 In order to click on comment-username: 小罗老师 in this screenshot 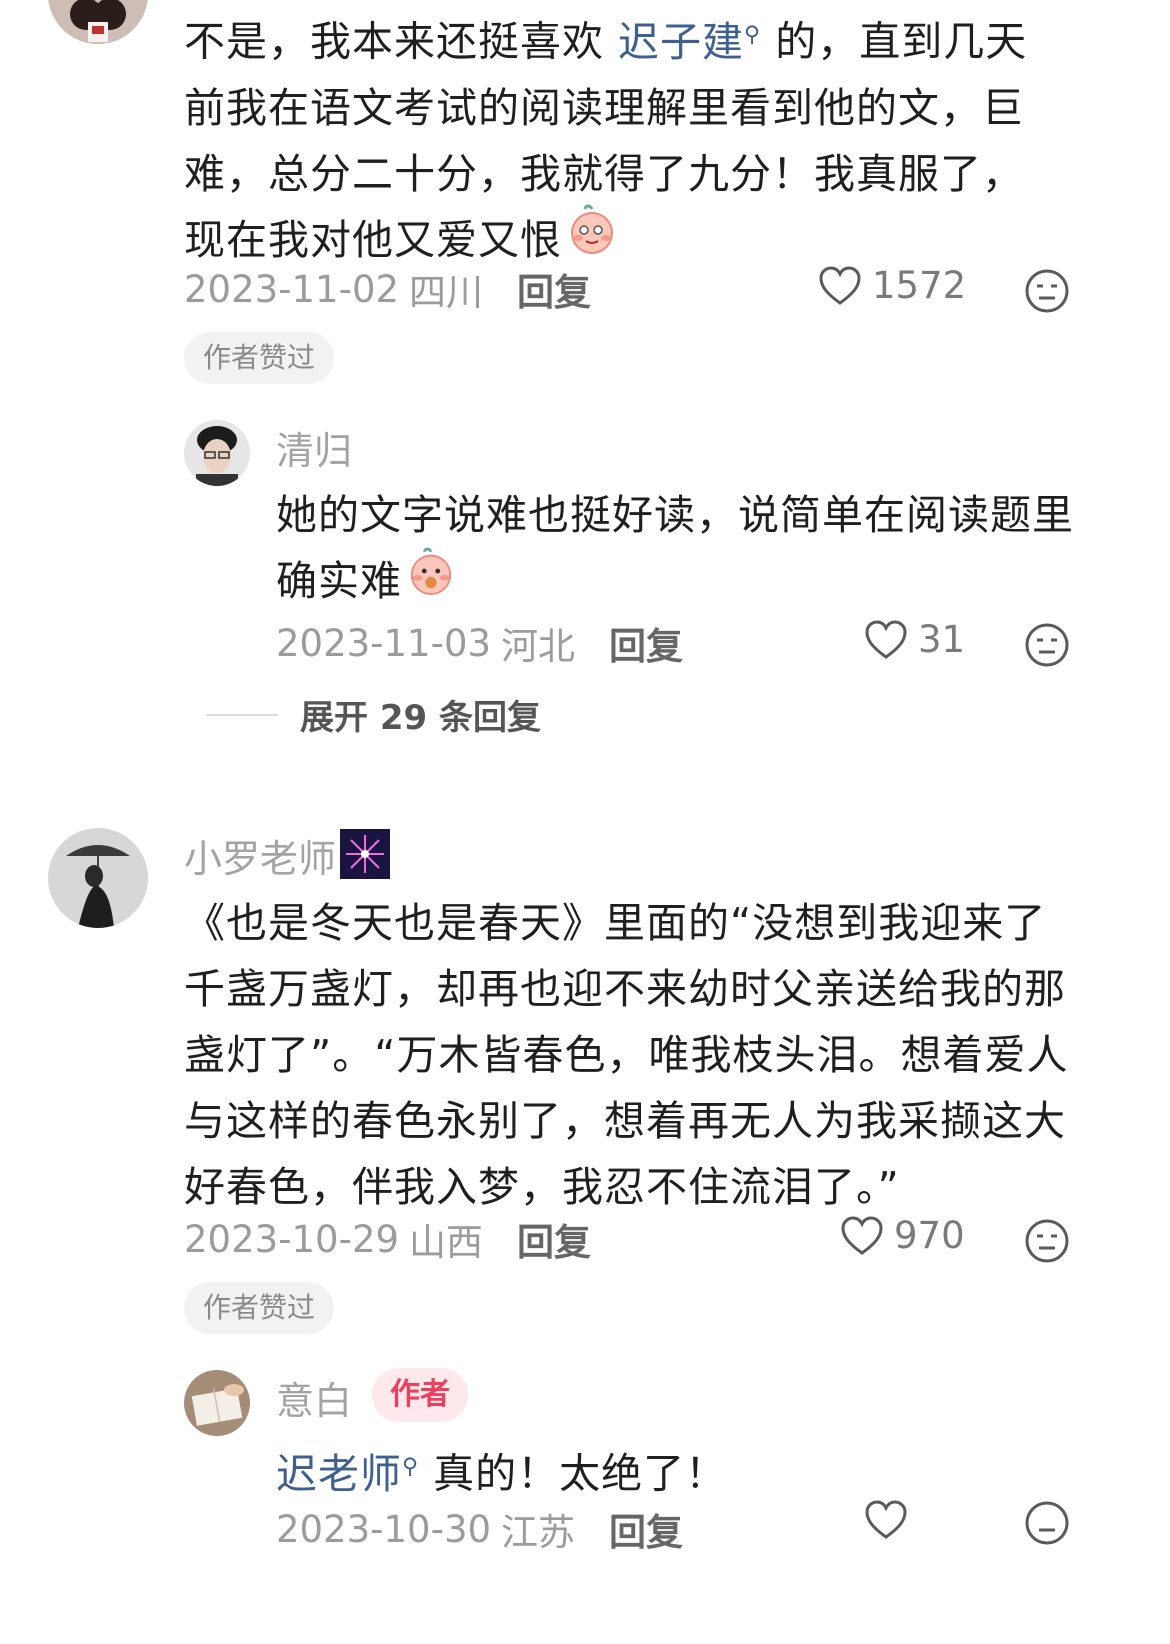, I will do `click(287, 858)`.